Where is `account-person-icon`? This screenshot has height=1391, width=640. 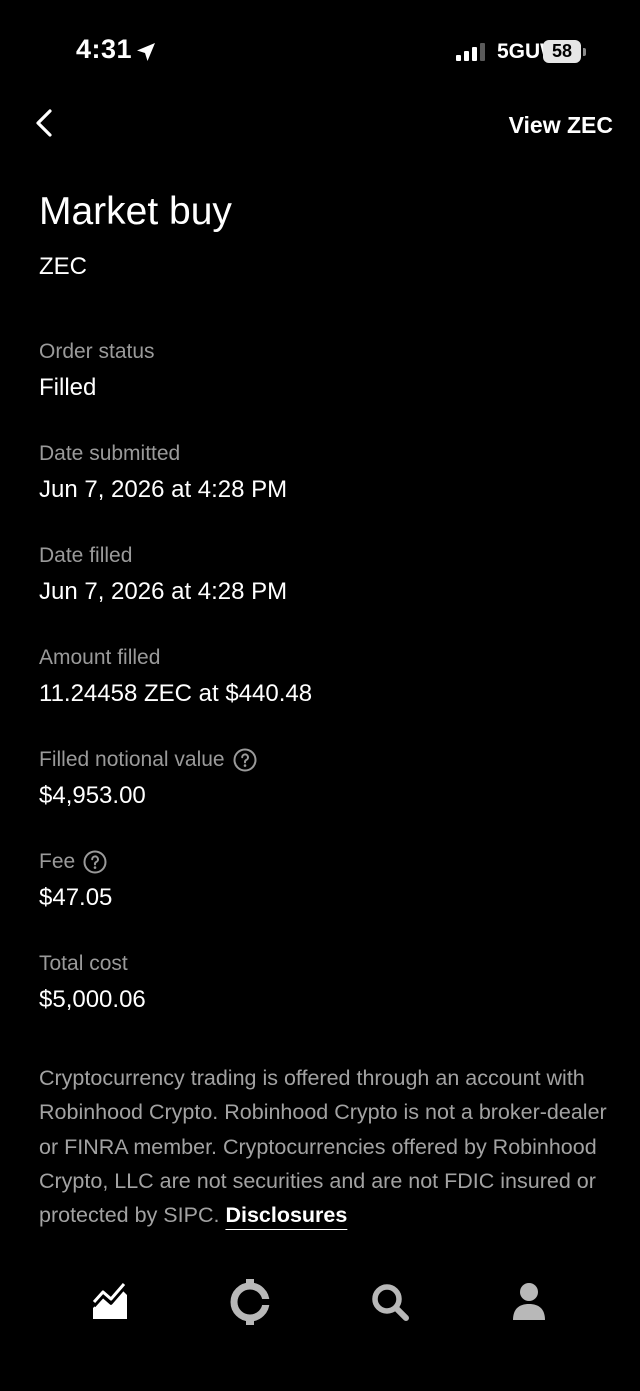 account-person-icon is located at coordinates (529, 1301).